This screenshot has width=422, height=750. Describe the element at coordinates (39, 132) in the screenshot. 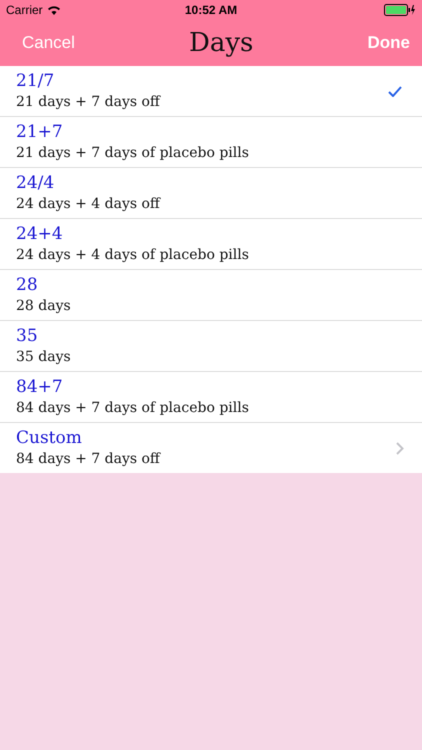

I see `option-title: 21+7` at that location.